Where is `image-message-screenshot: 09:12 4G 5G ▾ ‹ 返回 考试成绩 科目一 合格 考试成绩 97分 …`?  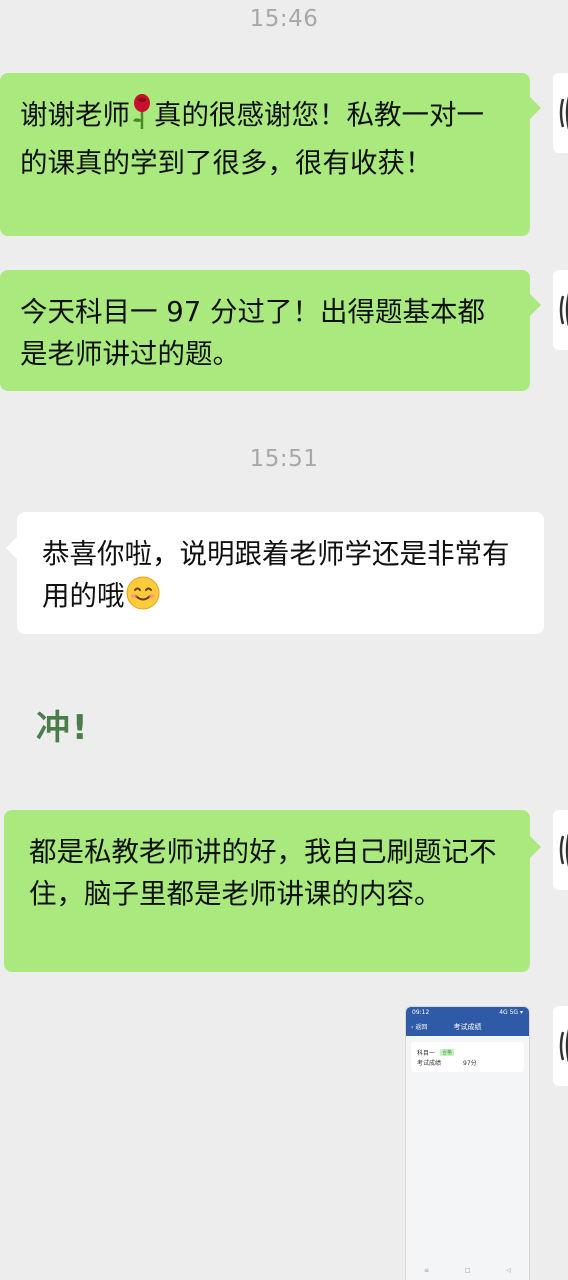 image-message-screenshot: 09:12 4G 5G ▾ ‹ 返回 考试成绩 科目一 合格 考试成绩 97分 … is located at coordinates (467, 1143).